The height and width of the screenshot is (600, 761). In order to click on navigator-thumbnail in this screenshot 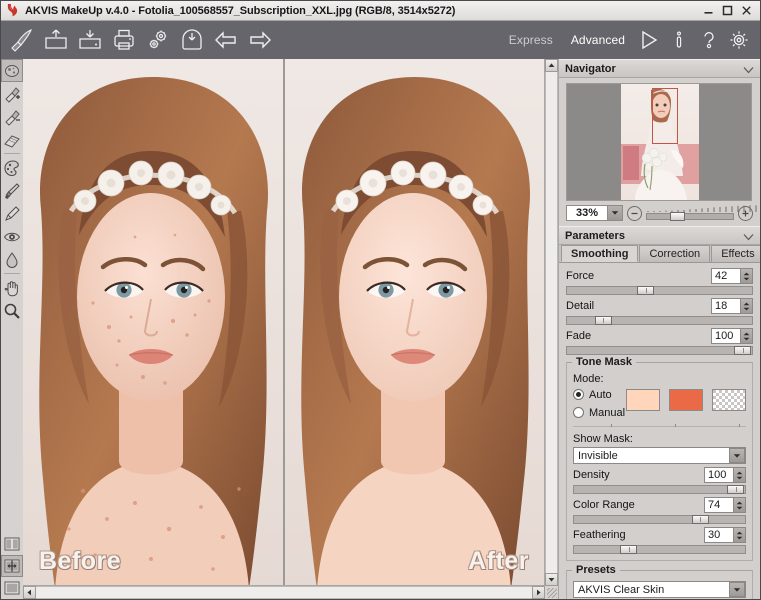, I will do `click(659, 142)`.